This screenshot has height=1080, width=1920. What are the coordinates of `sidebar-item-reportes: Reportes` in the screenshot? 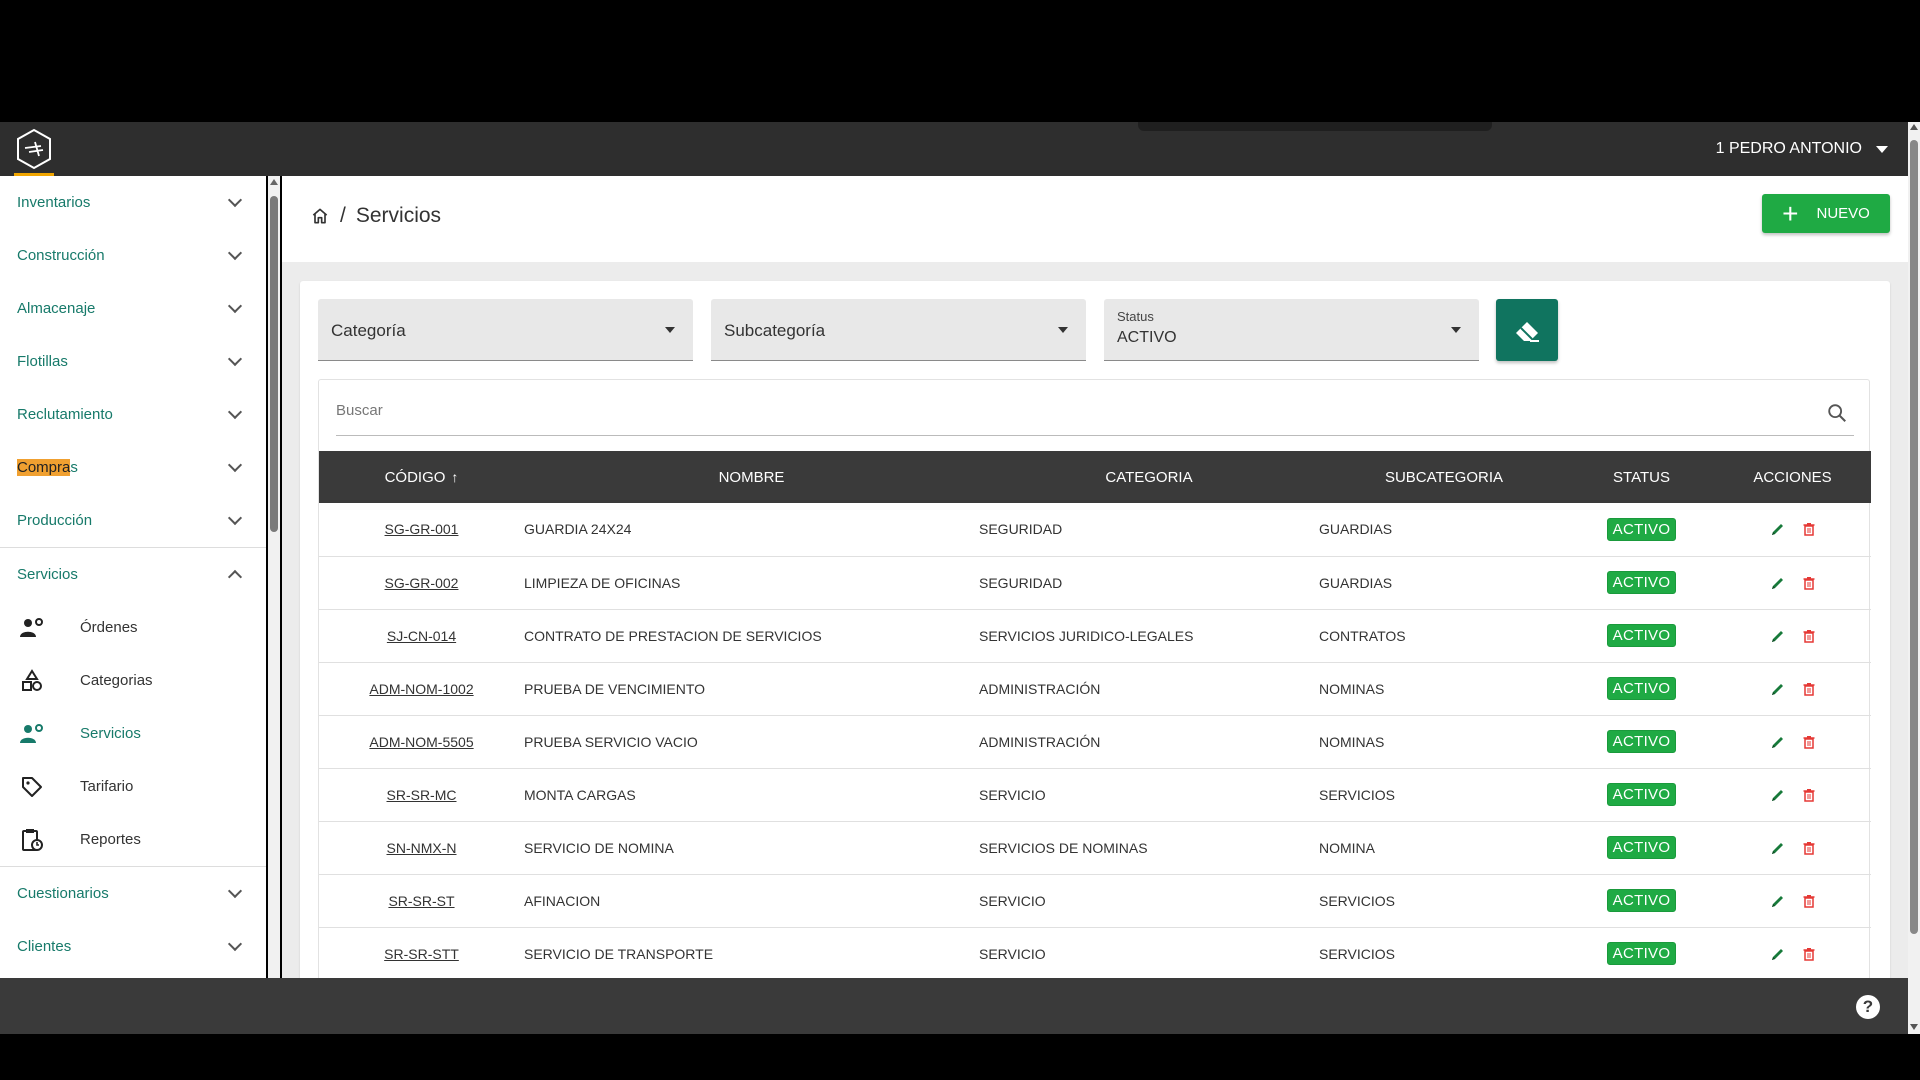 It's located at (133, 839).